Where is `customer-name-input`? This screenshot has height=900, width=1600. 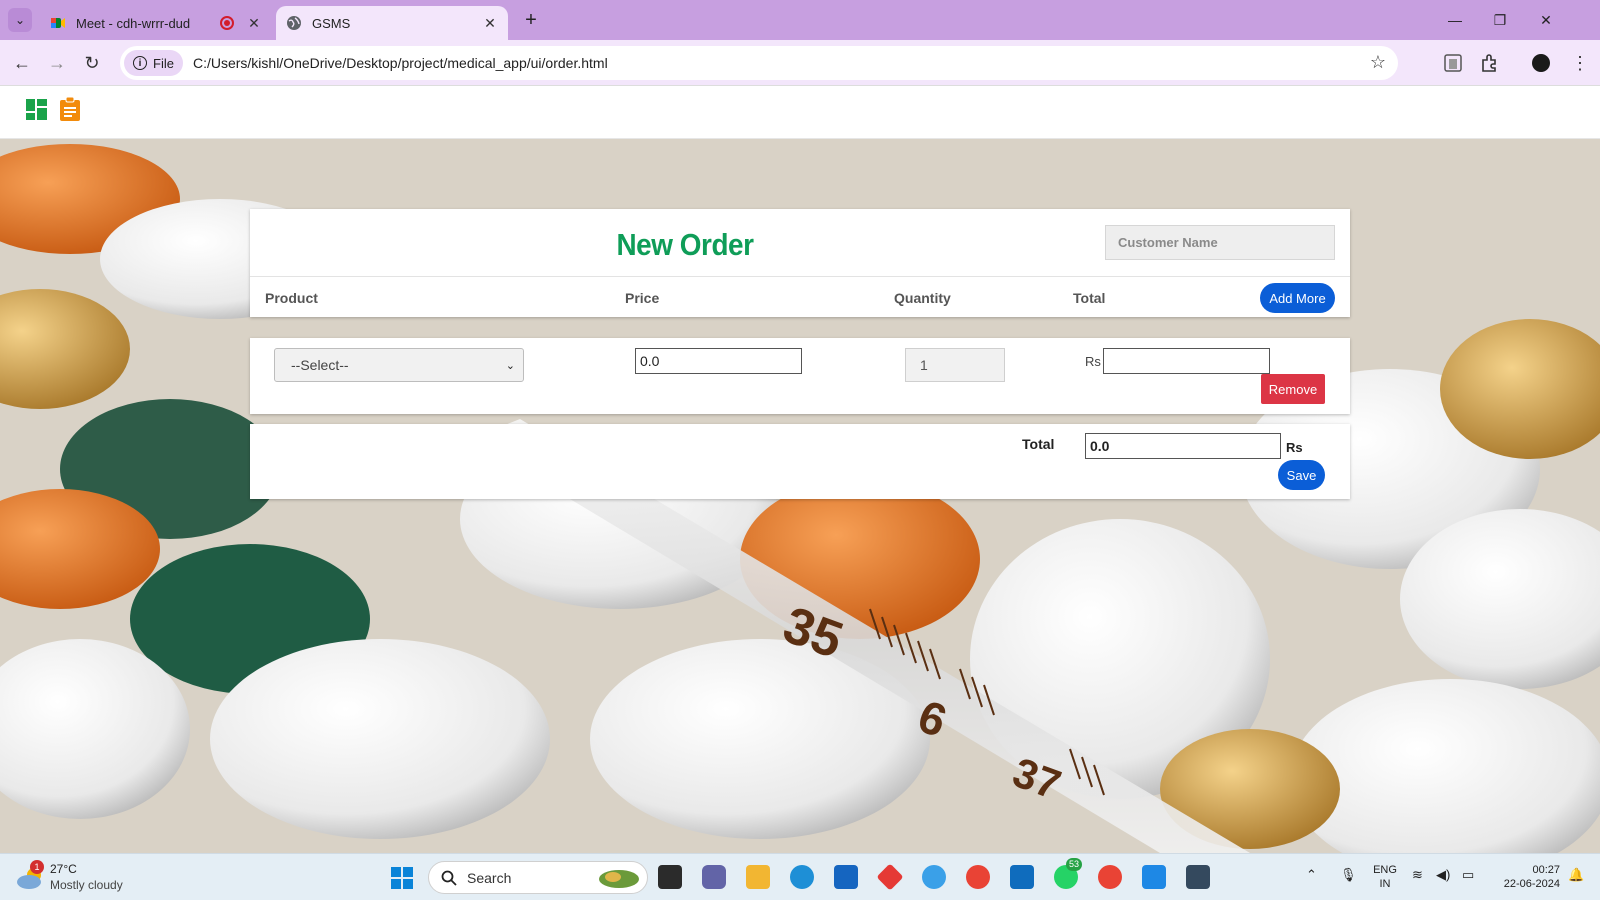 customer-name-input is located at coordinates (1220, 242).